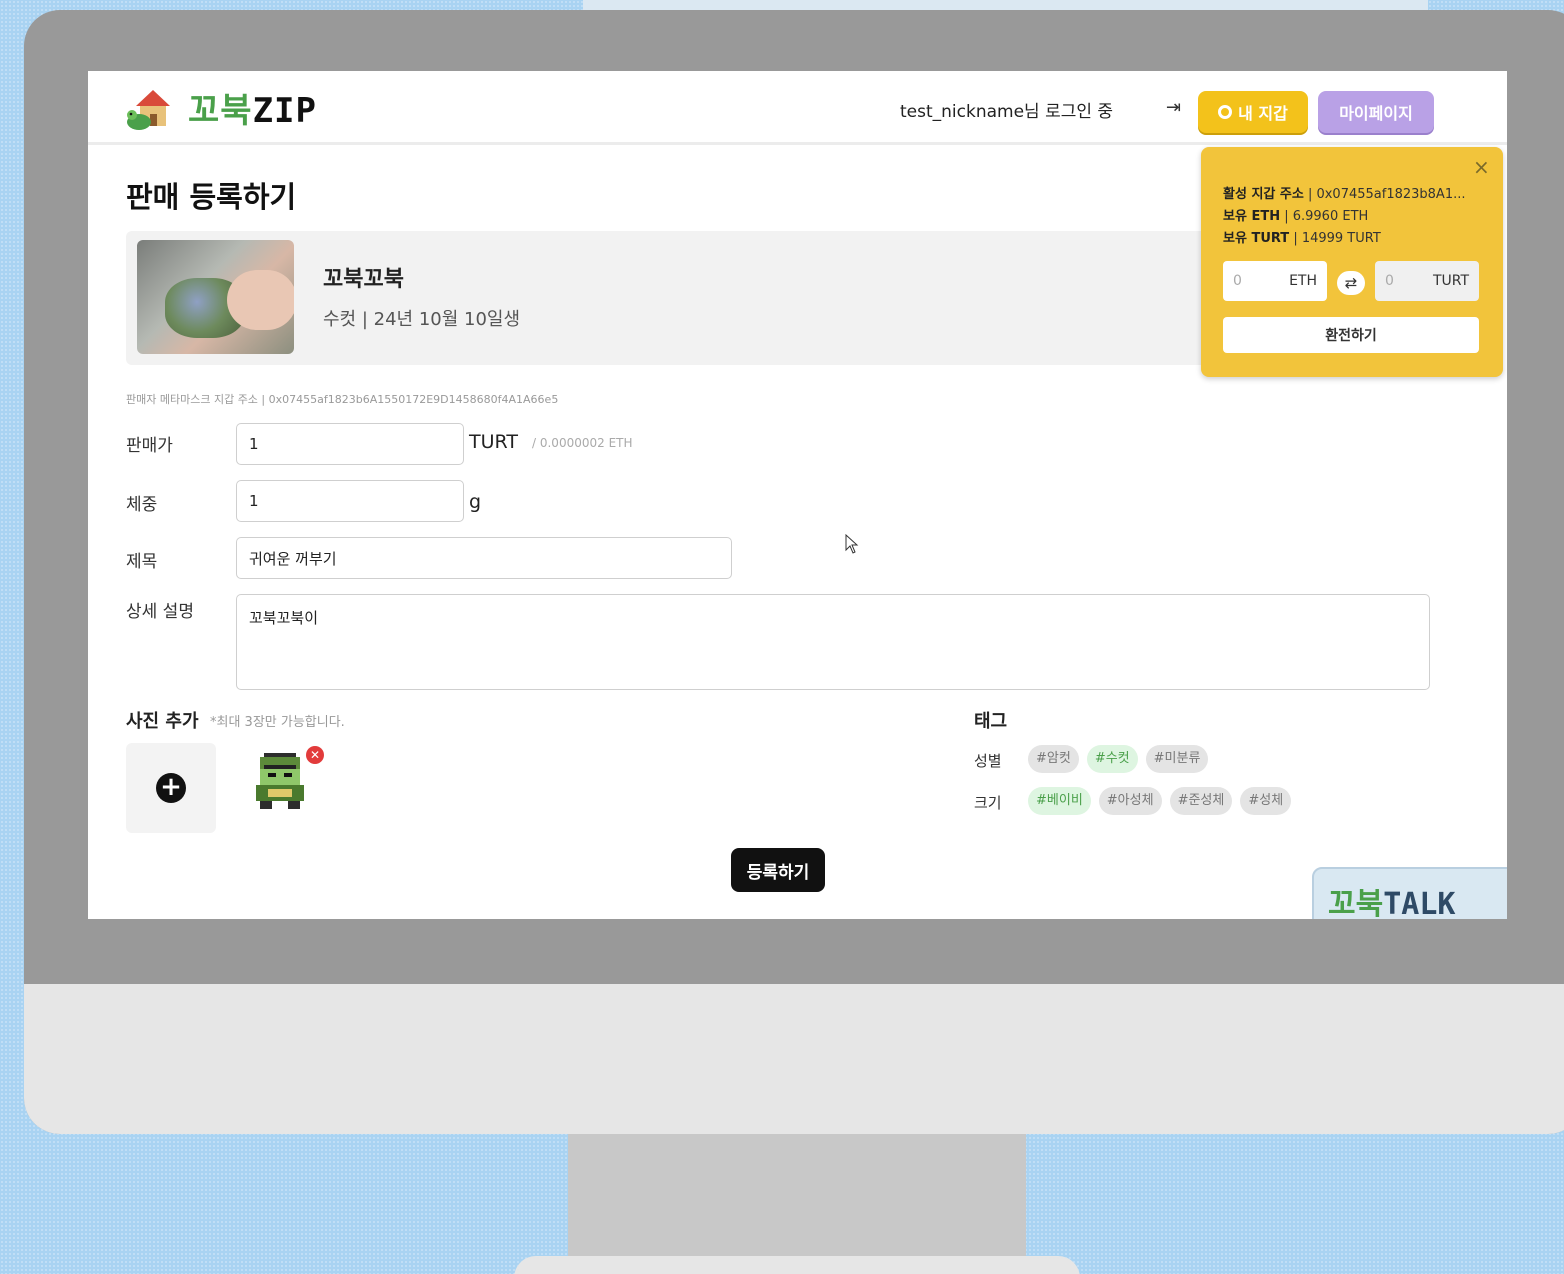  What do you see at coordinates (991, 721) in the screenshot?
I see `tag-section-title: 태그` at bounding box center [991, 721].